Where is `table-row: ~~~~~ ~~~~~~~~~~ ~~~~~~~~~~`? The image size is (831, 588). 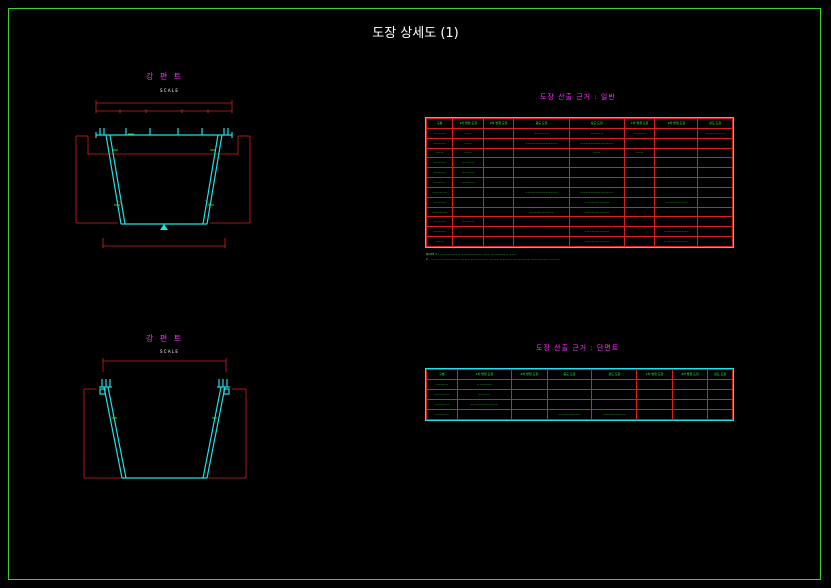
table-row: ~~~~~ ~~~~~~~~~~ ~~~~~~~~~~ is located at coordinates (579, 232).